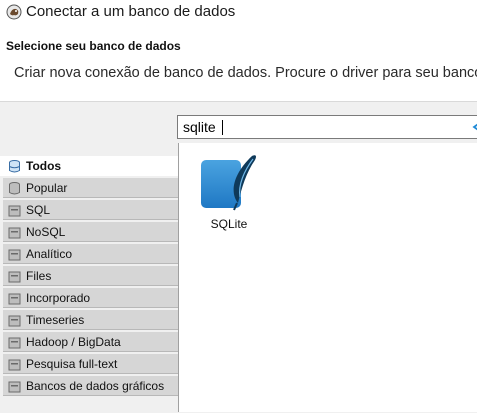  I want to click on category-files: Files, so click(90, 276).